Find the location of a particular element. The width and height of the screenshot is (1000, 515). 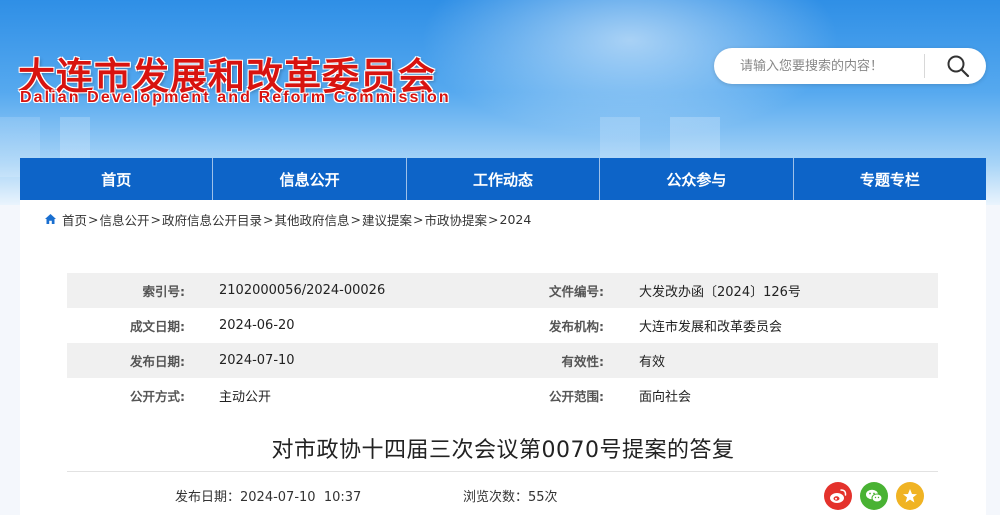

share-favorite-button is located at coordinates (910, 496).